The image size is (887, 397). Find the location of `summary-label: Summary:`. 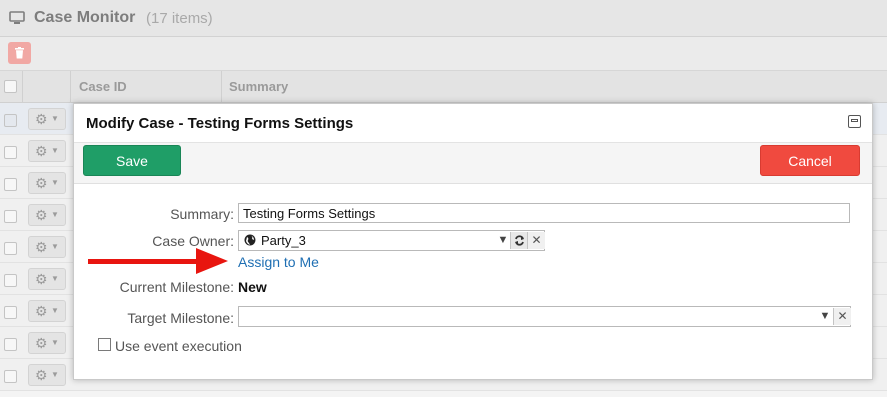

summary-label: Summary: is located at coordinates (202, 214).